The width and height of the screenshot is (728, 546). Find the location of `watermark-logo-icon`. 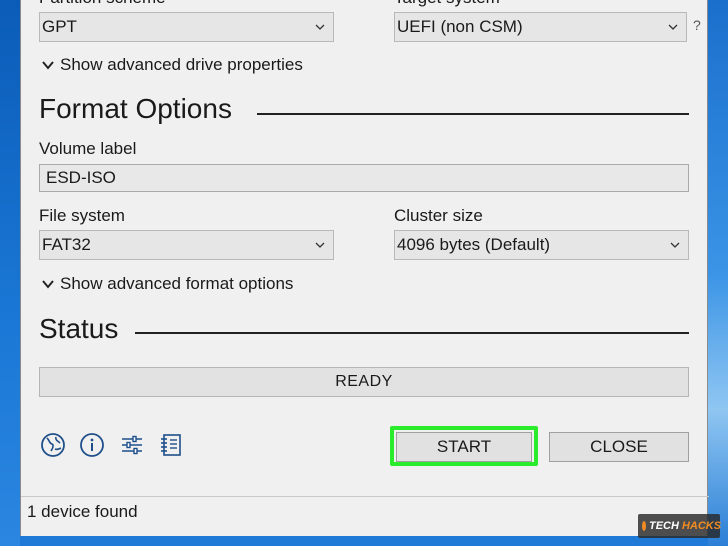

watermark-logo-icon is located at coordinates (644, 526).